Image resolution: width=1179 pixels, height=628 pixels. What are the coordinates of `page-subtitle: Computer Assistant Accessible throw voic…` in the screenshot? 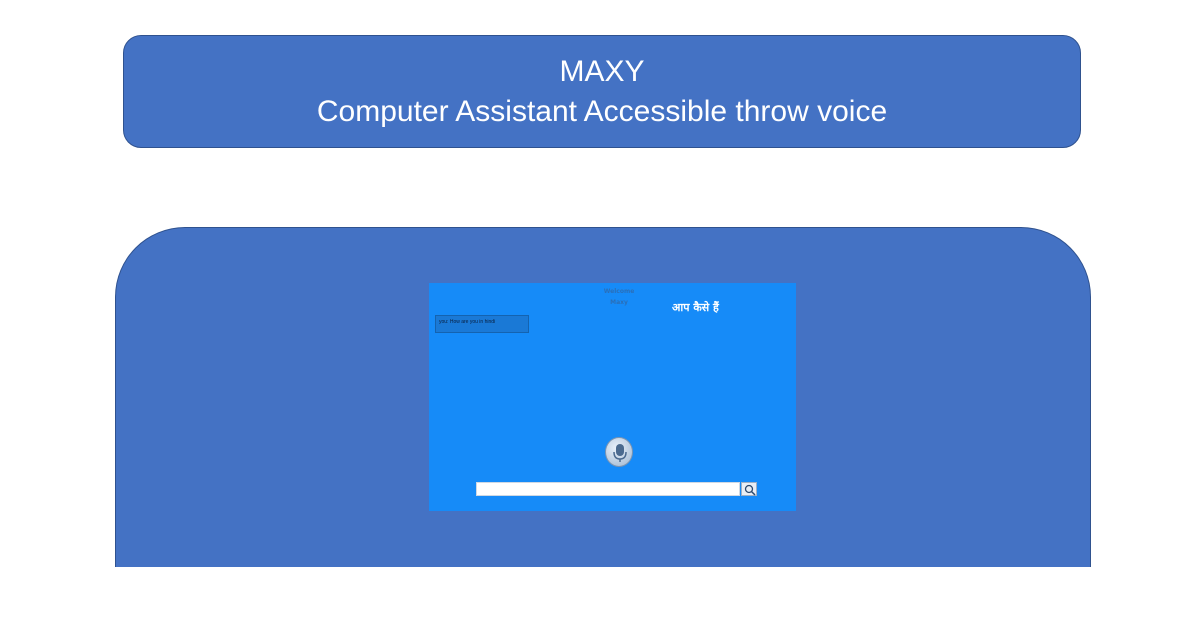 It's located at (602, 111).